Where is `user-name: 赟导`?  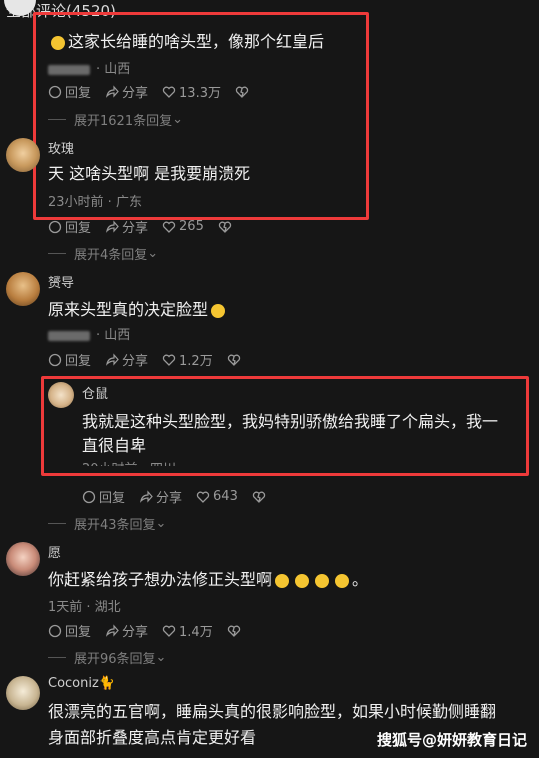 user-name: 赟导 is located at coordinates (61, 281).